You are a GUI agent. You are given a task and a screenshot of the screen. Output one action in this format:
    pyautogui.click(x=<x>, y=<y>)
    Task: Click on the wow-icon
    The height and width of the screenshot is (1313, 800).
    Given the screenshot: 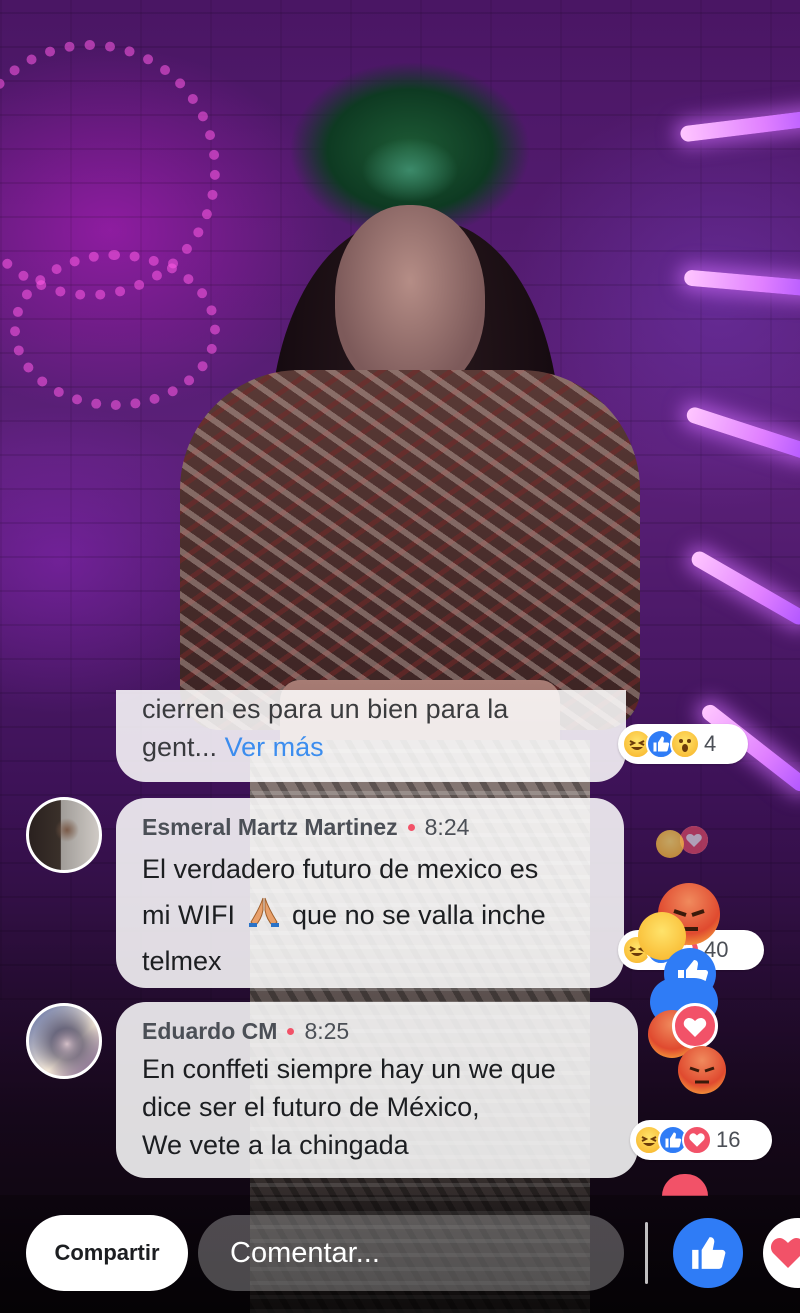 What is the action you would take?
    pyautogui.click(x=685, y=744)
    